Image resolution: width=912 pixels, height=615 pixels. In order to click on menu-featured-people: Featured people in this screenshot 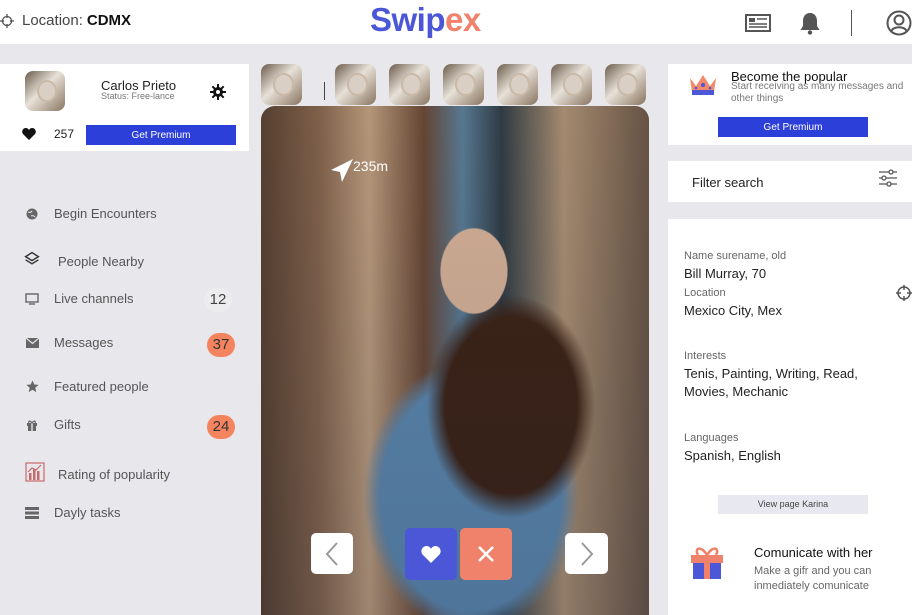, I will do `click(86, 386)`.